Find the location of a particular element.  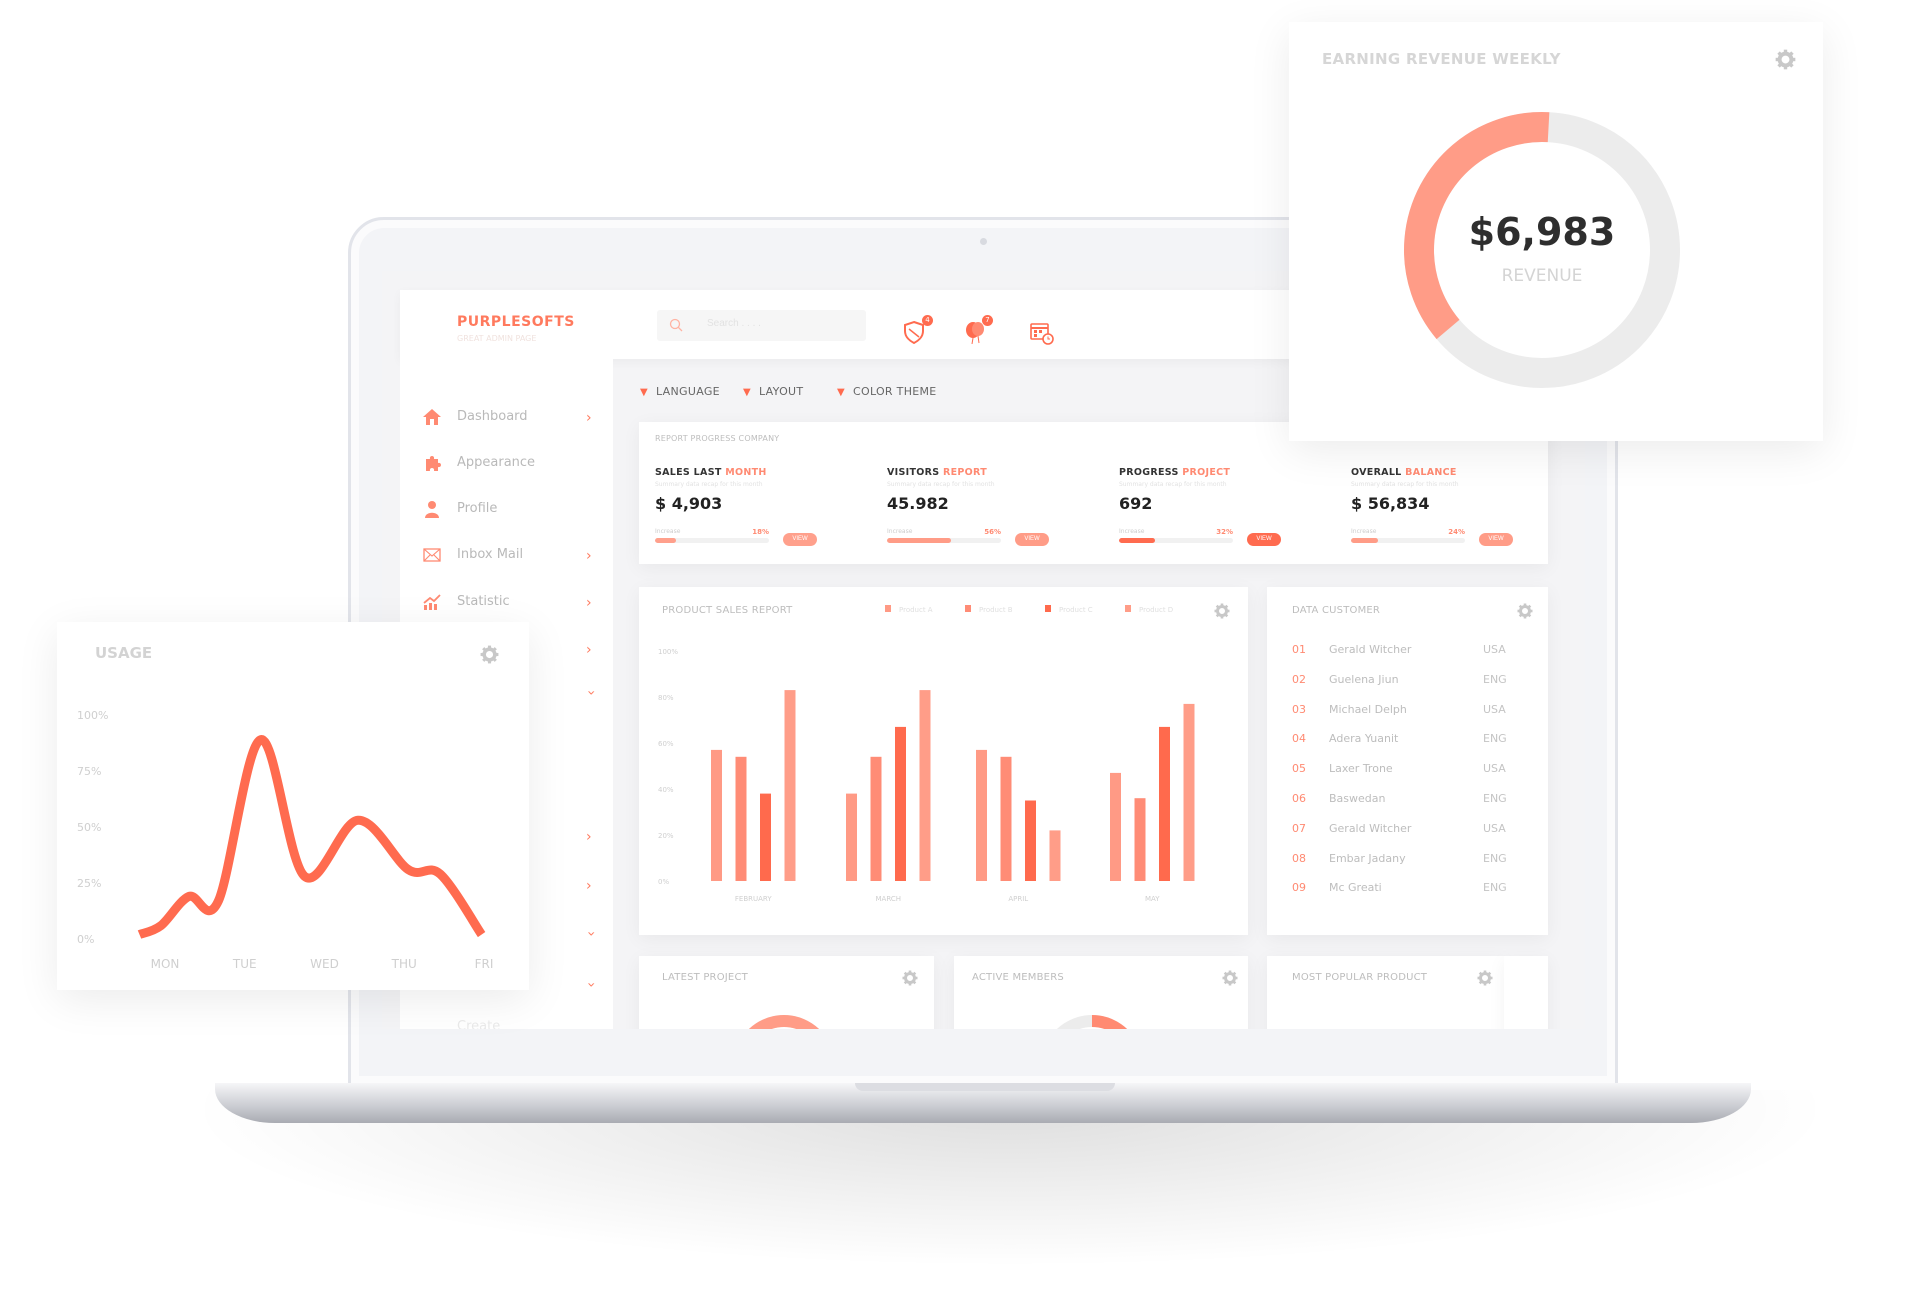

filter-color-theme: ▼ COLOR THEME is located at coordinates (887, 391).